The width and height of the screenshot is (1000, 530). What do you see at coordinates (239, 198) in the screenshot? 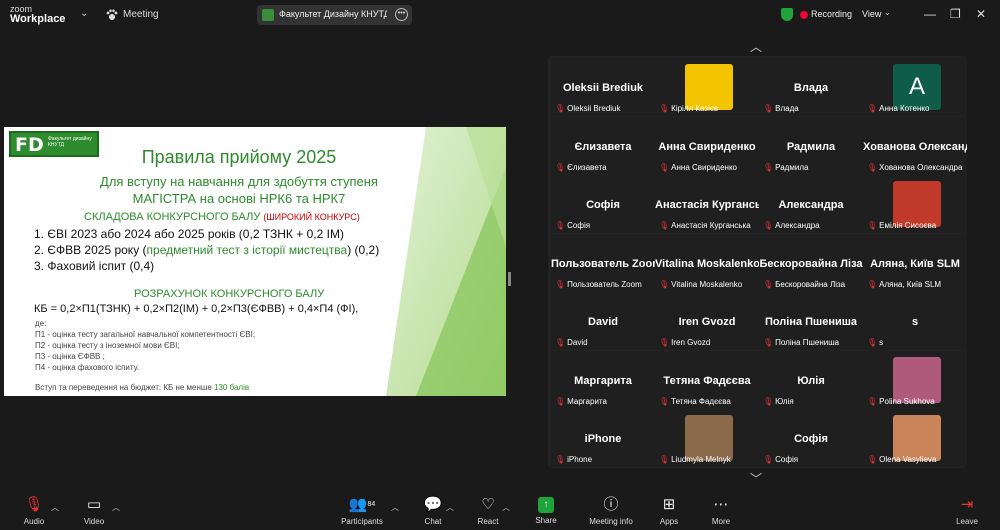
I see `slide-subtitle-2: МАГІСТРА на основі НРК6 та НРК7` at bounding box center [239, 198].